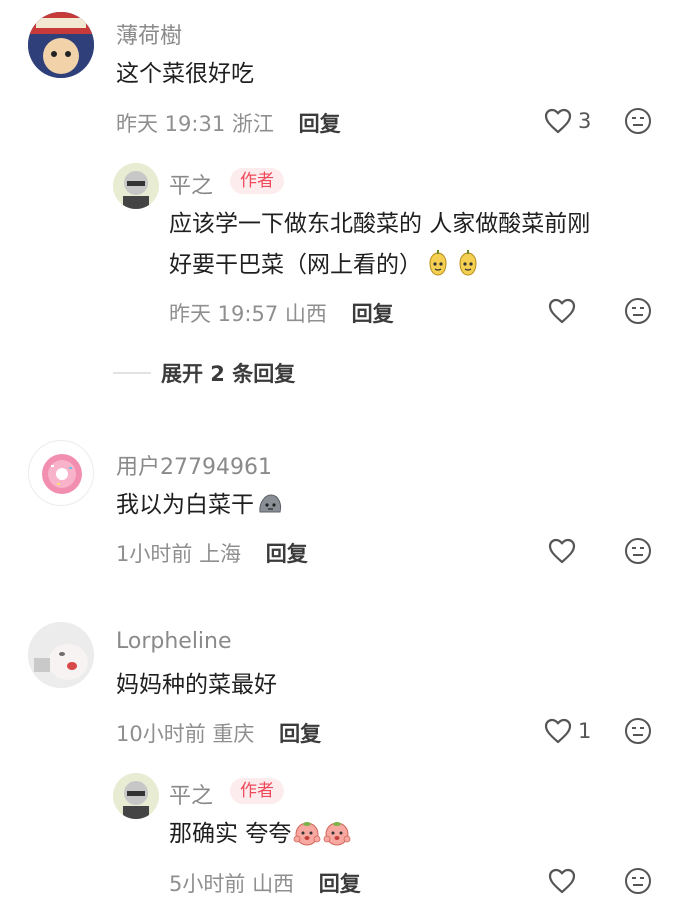  What do you see at coordinates (585, 731) in the screenshot?
I see `like-count: 1` at bounding box center [585, 731].